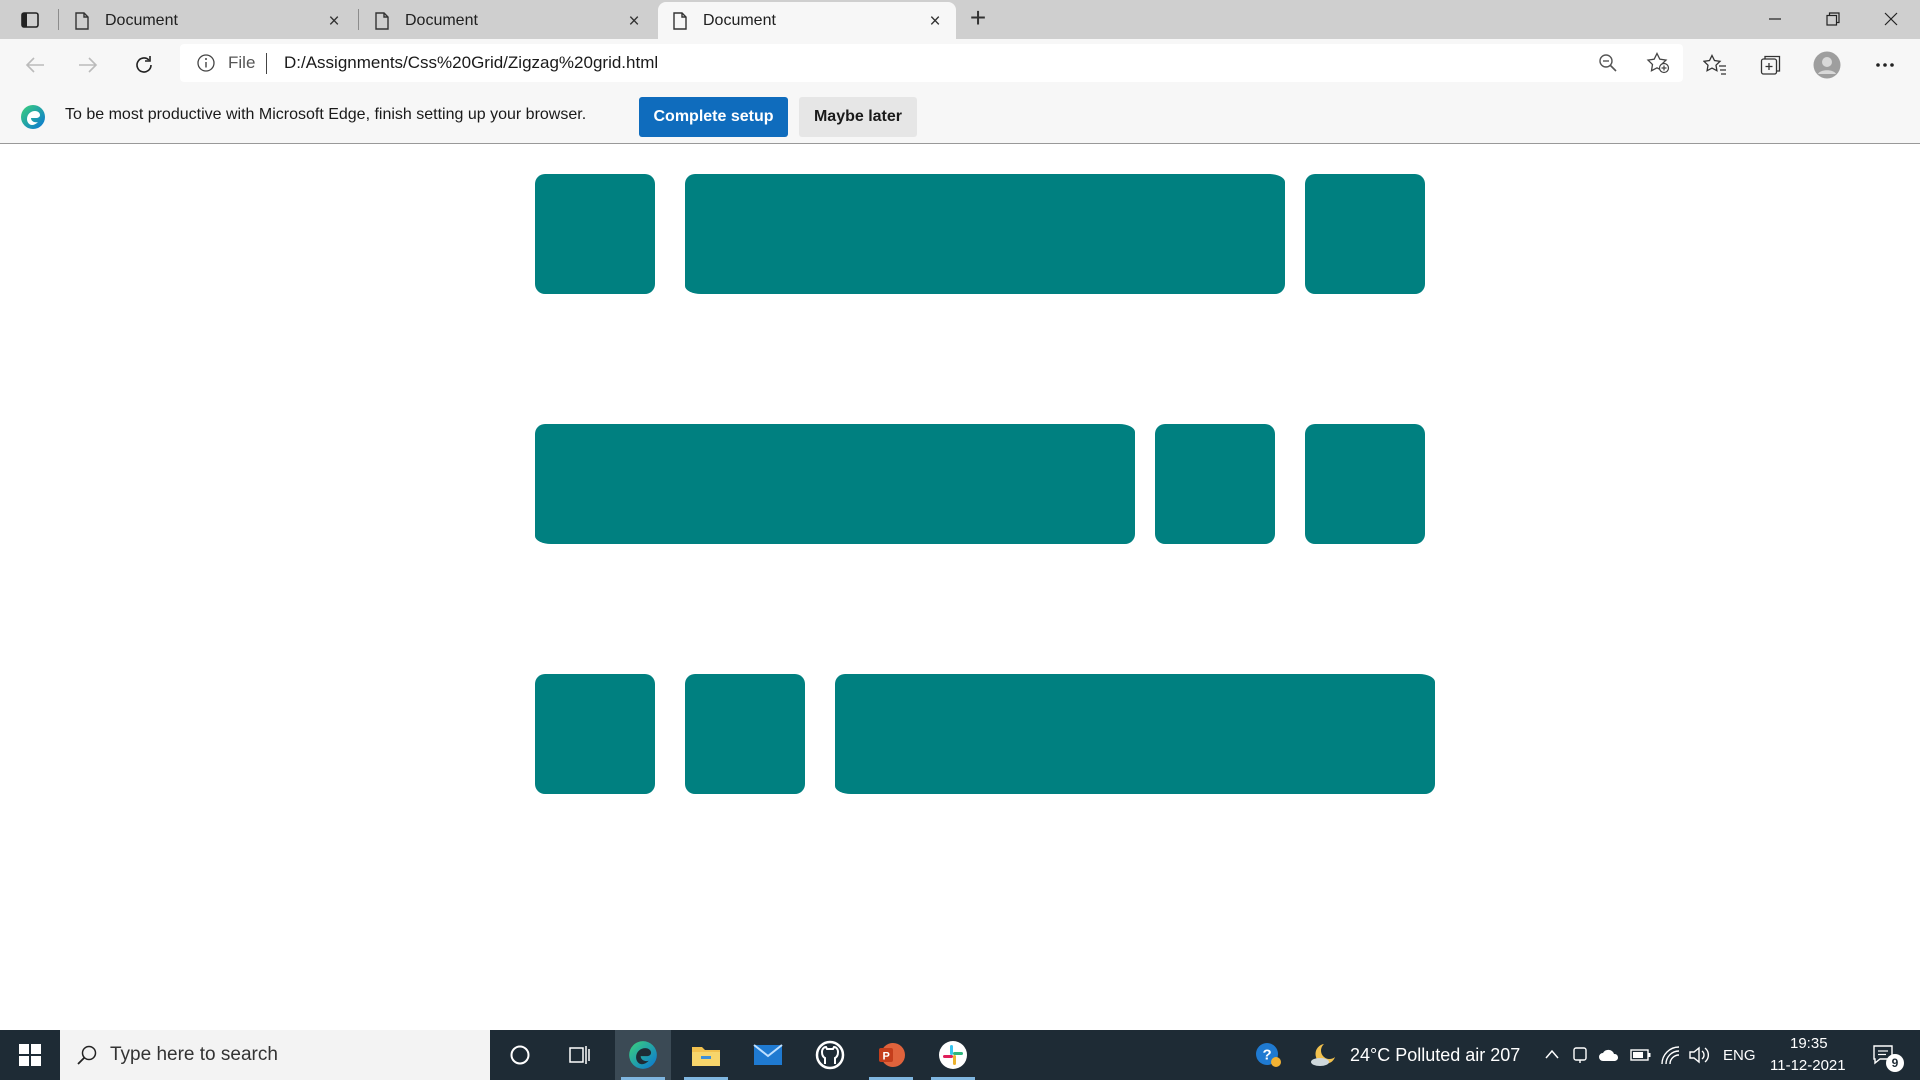 This screenshot has width=1920, height=1080. What do you see at coordinates (713, 117) in the screenshot?
I see `complete-setup-button: Complete setup` at bounding box center [713, 117].